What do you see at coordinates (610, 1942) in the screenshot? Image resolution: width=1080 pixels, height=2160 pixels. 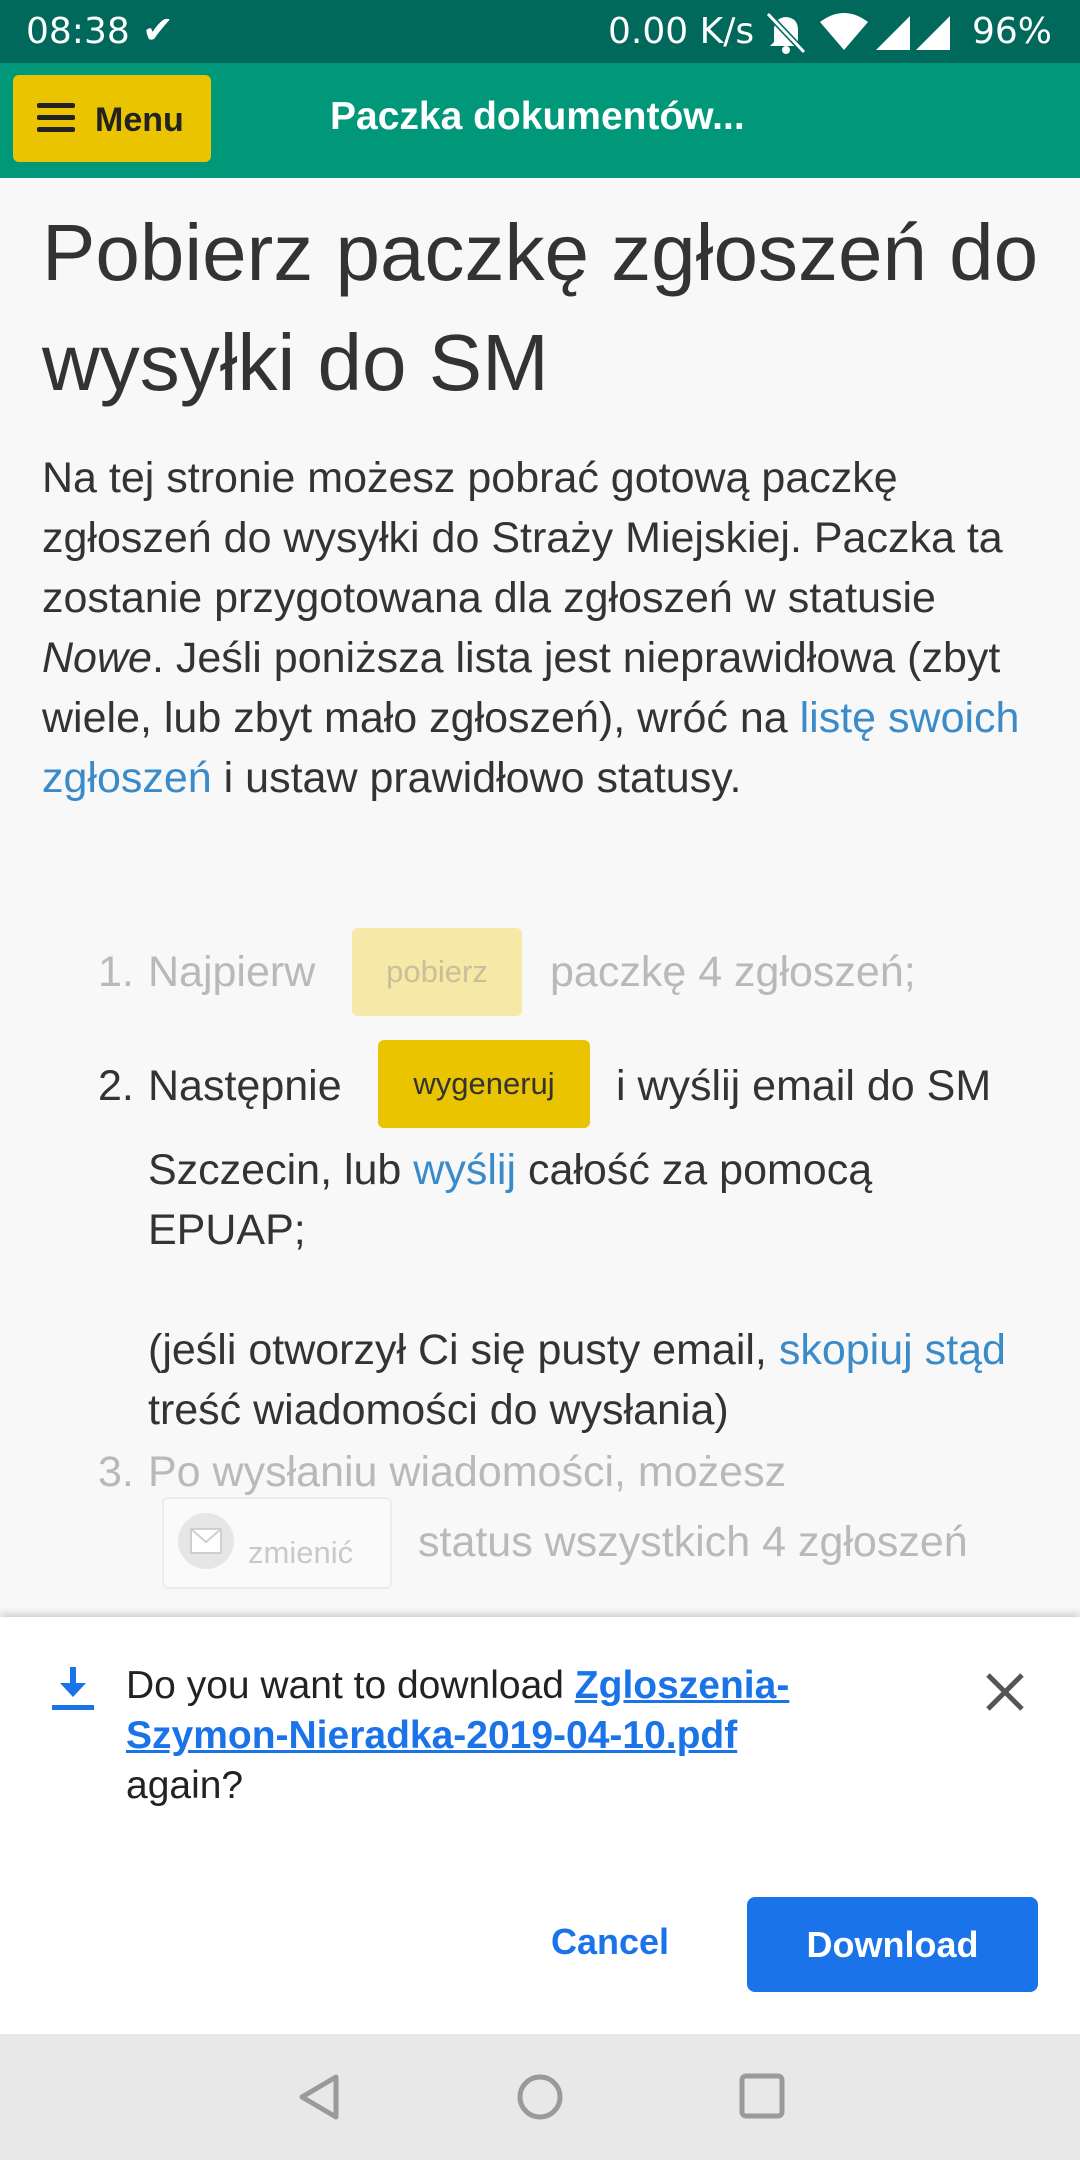 I see `cancel-button: Cancel` at bounding box center [610, 1942].